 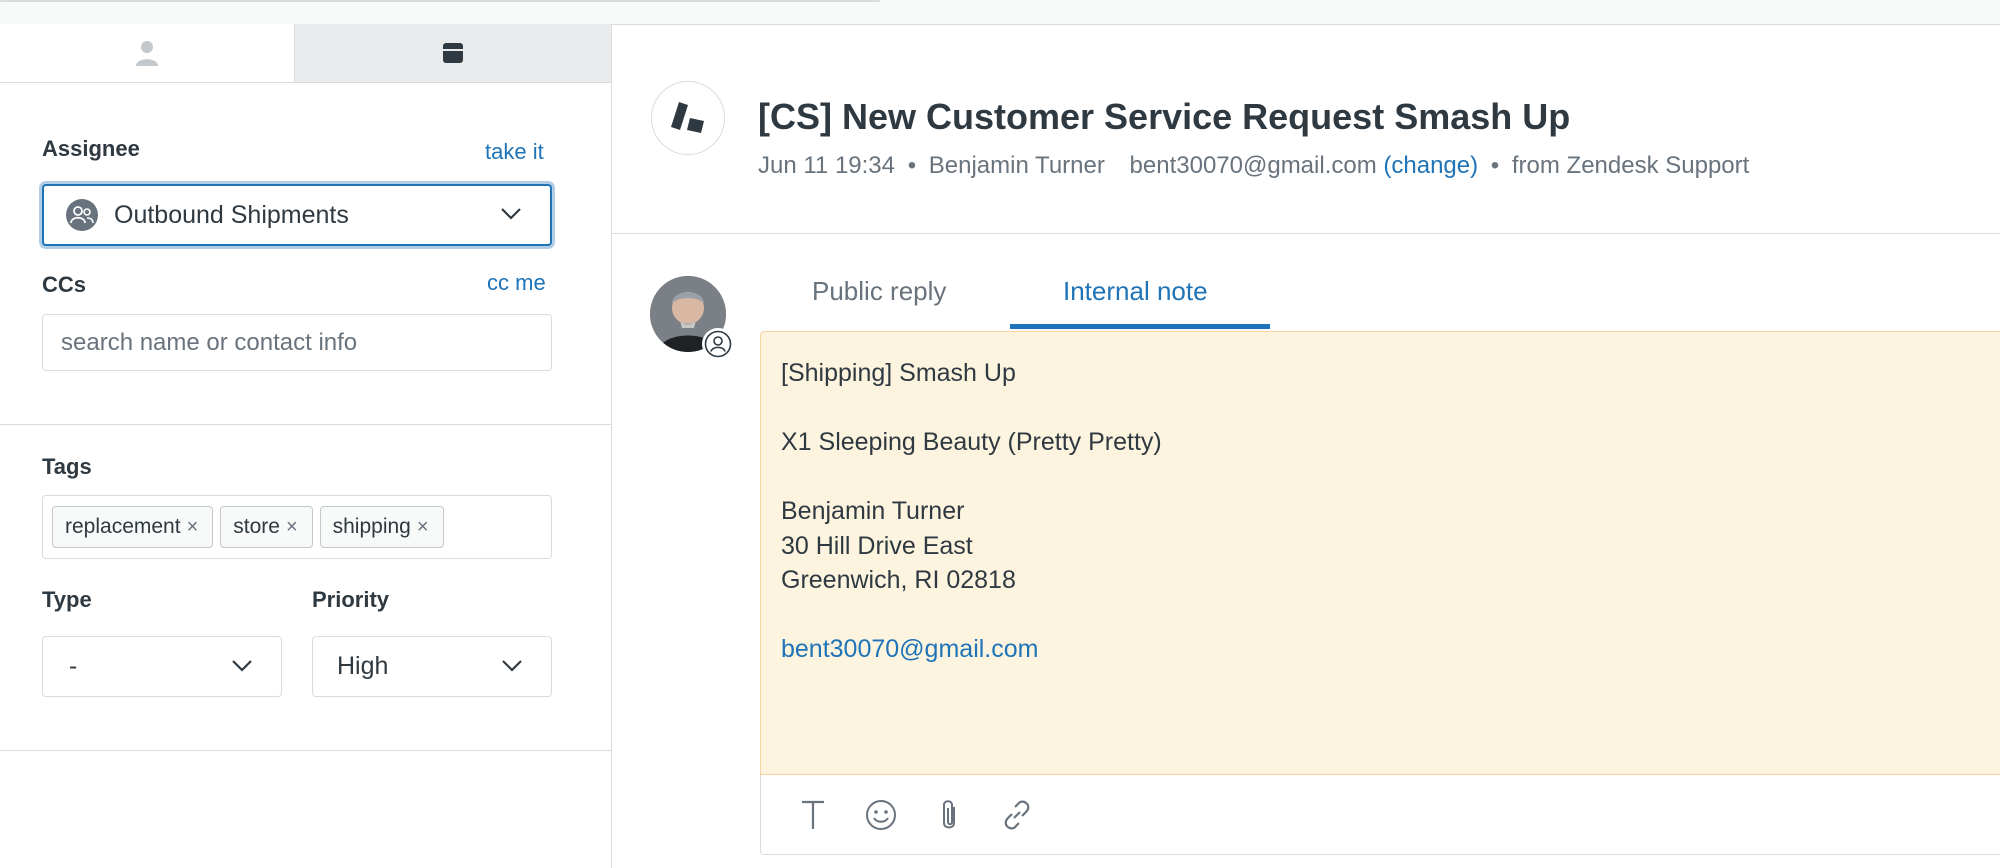 What do you see at coordinates (971, 649) in the screenshot?
I see `note-email-link: bent30070@gmail.com` at bounding box center [971, 649].